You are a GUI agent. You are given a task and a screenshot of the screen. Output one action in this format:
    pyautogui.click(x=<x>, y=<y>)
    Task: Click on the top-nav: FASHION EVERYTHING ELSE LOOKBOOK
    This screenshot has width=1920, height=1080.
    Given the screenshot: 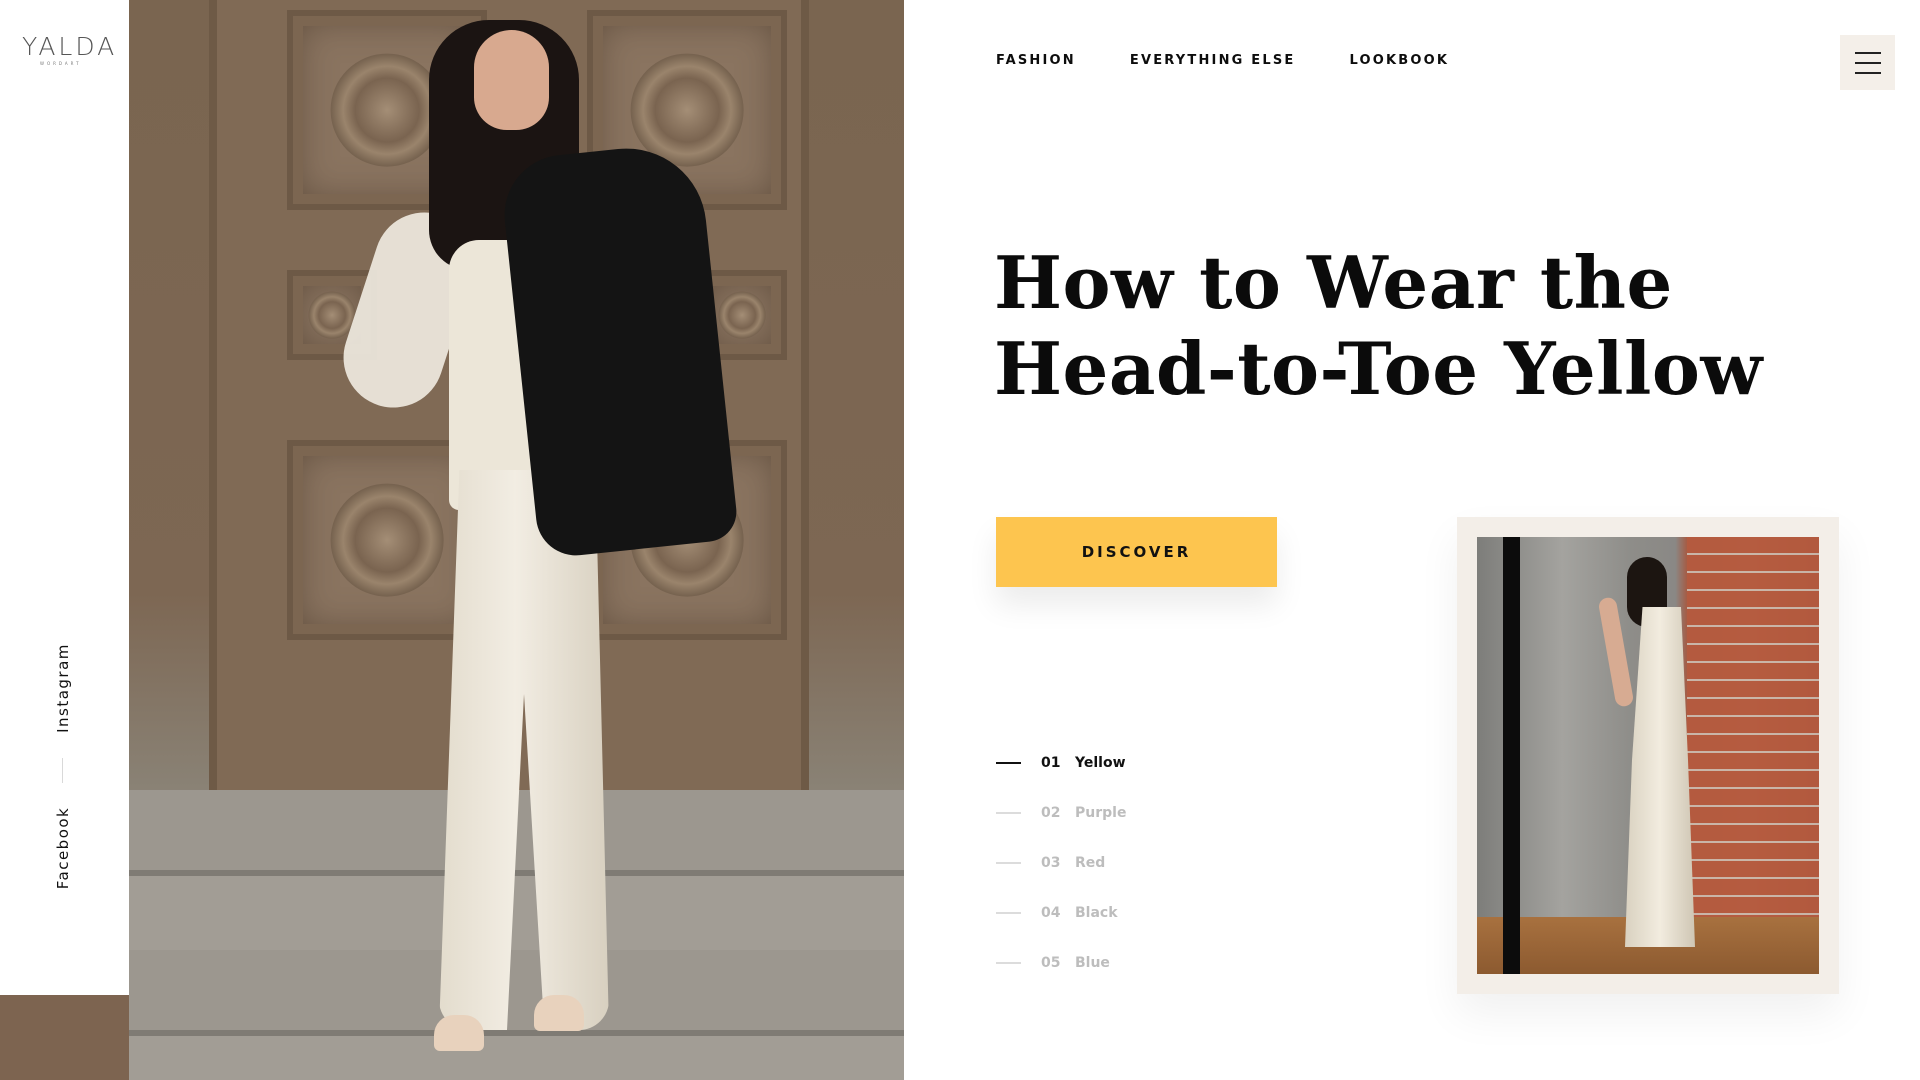 What is the action you would take?
    pyautogui.click(x=1222, y=60)
    